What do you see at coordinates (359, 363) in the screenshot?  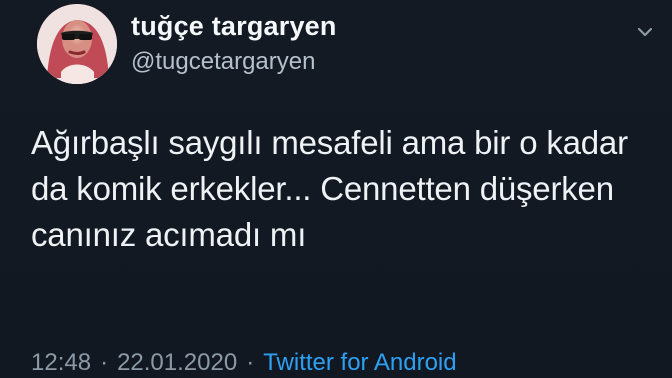 I see `tweet-source-link: Twitter for Android` at bounding box center [359, 363].